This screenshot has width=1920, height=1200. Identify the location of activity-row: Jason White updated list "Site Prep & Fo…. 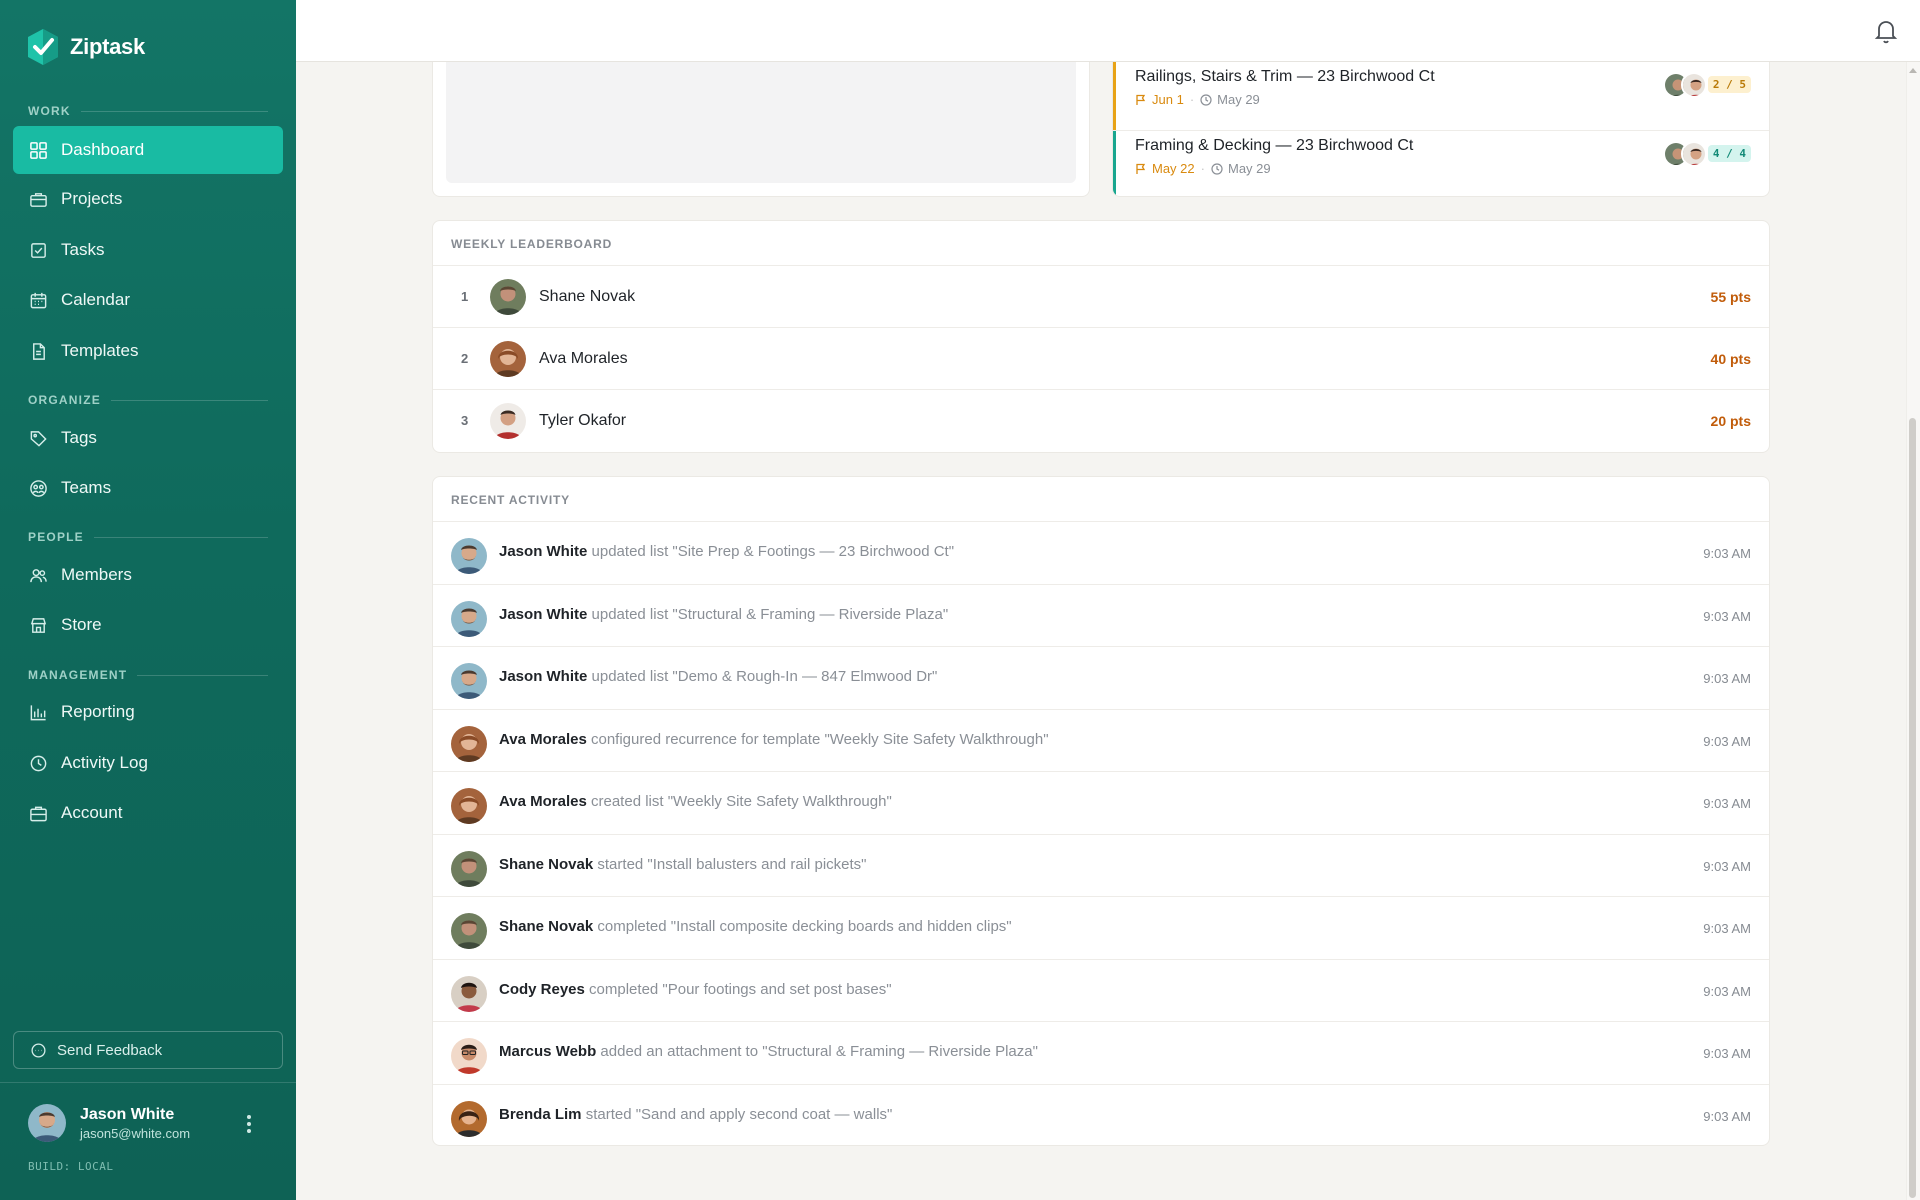
(1101, 552).